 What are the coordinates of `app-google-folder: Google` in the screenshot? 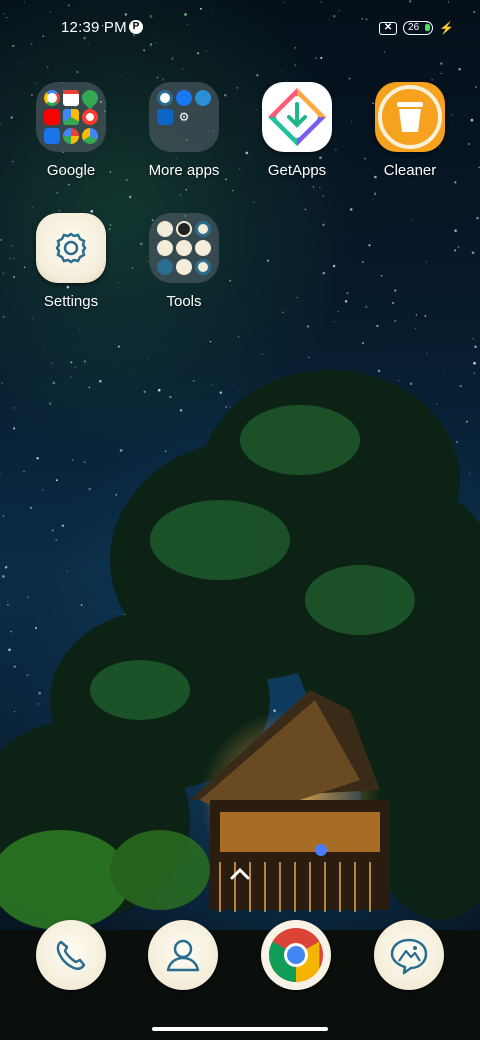 It's located at (71, 130).